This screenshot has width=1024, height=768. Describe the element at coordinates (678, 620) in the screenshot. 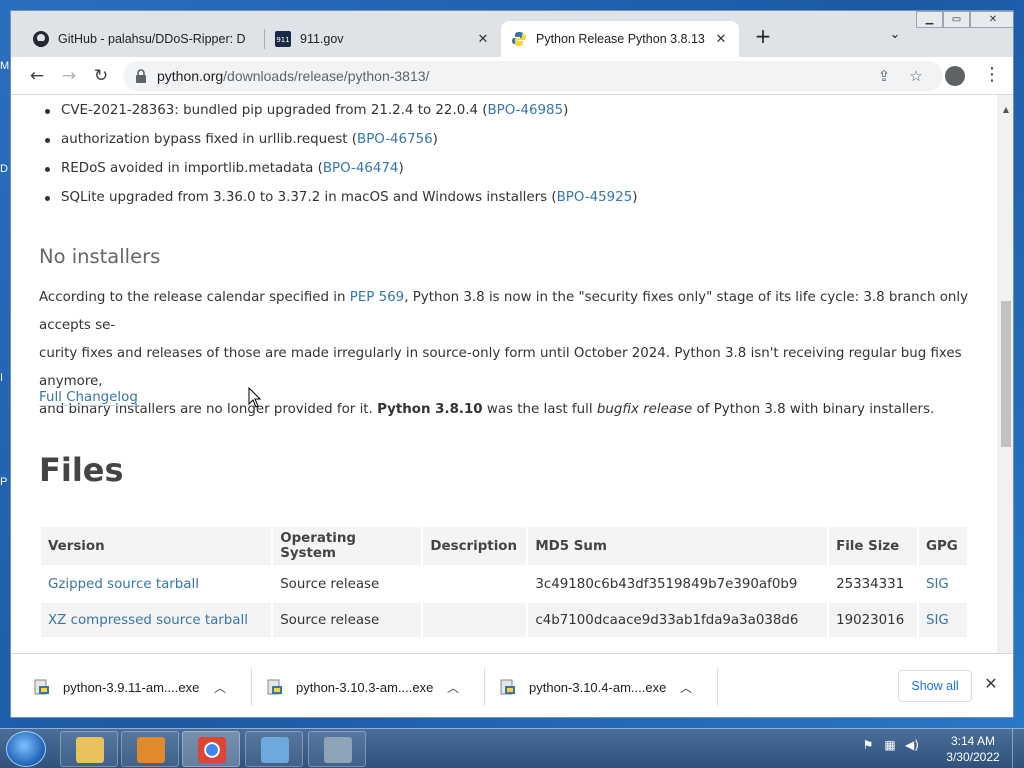

I see `md5-cell: c4b7100dcaace9d33ab1fda9a3a038d6` at that location.